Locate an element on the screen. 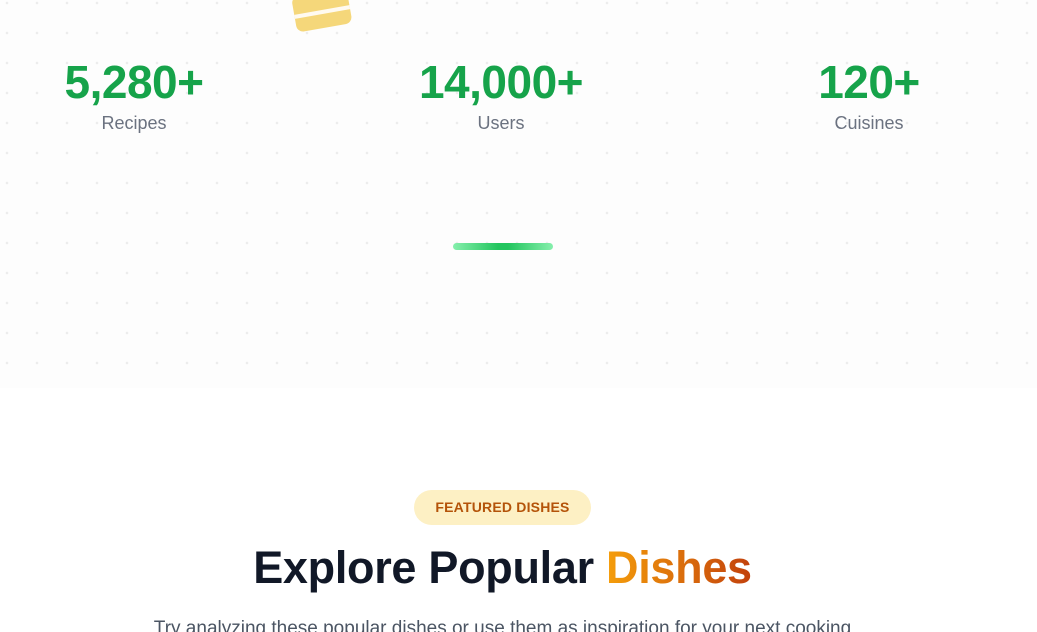 The width and height of the screenshot is (1037, 632). heading-main: Explore Popular is located at coordinates (429, 567).